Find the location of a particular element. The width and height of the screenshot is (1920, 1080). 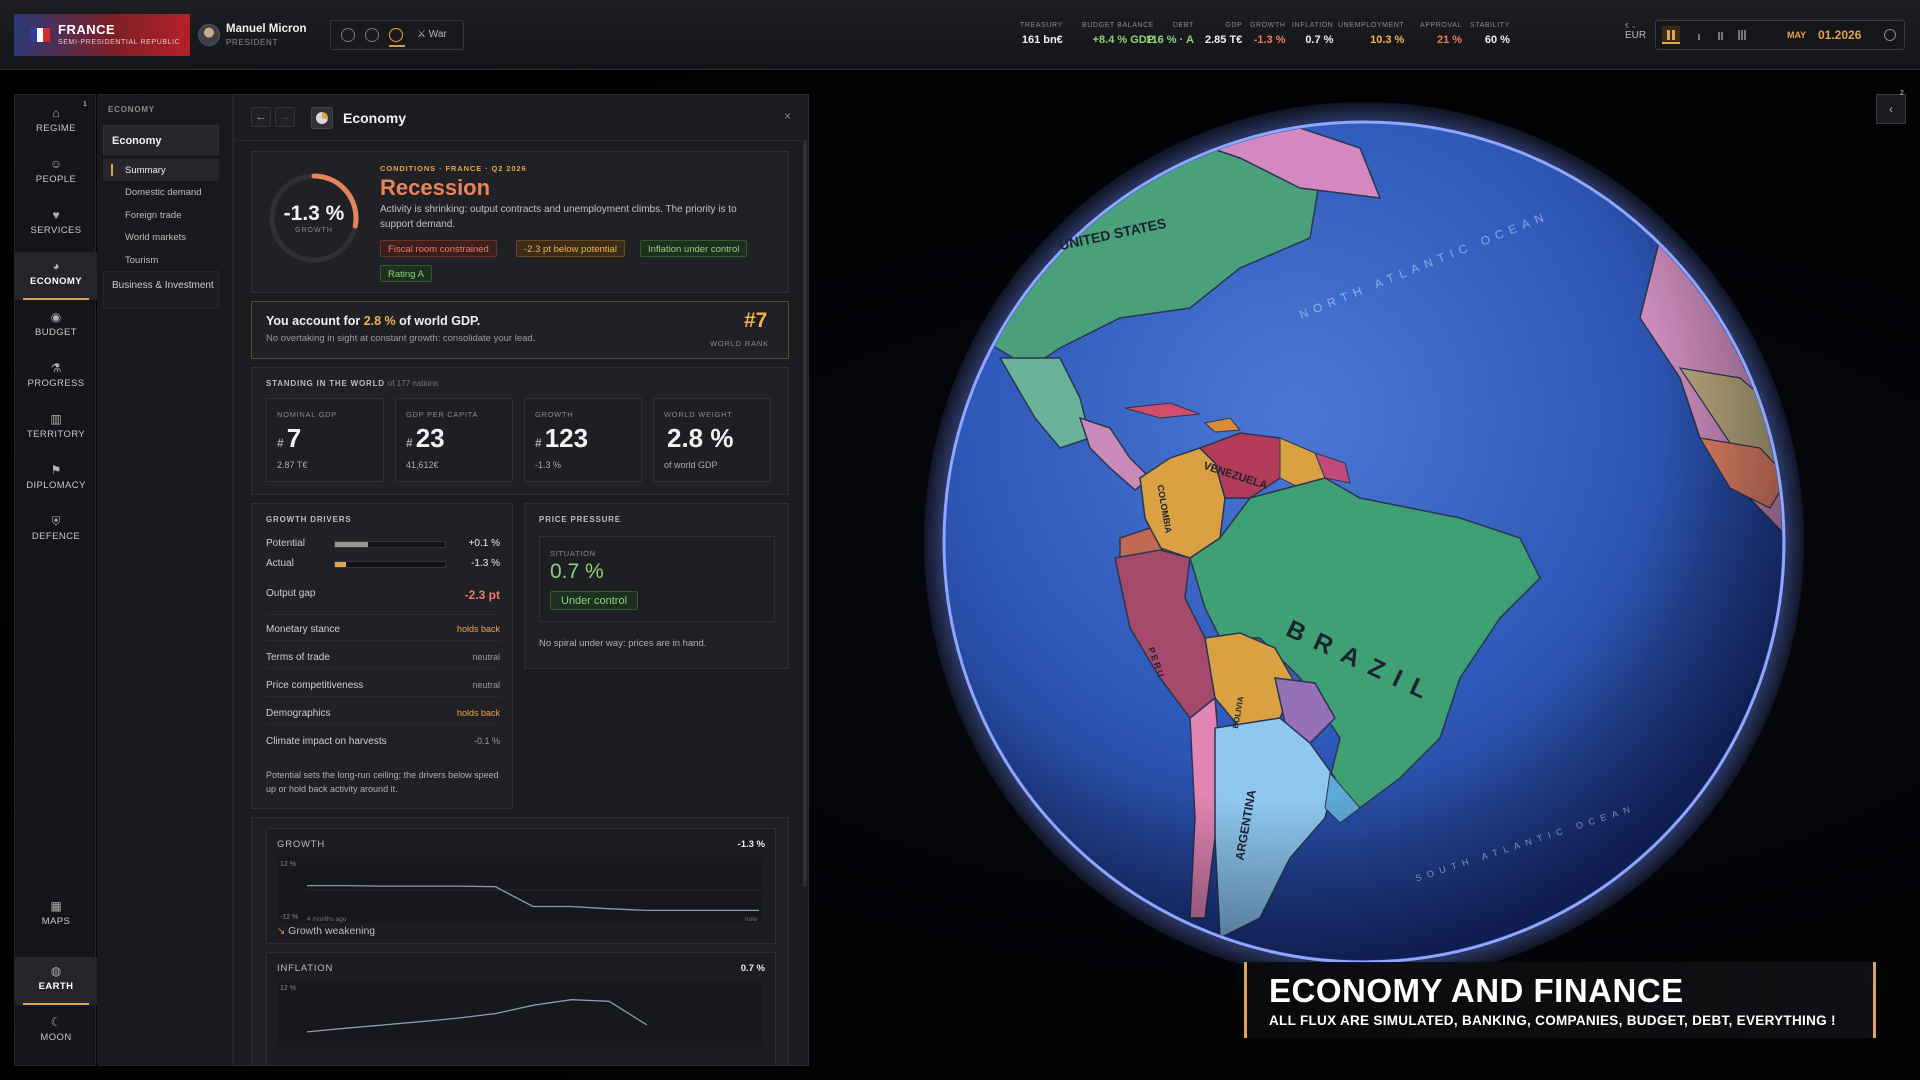

nav-label: EARTH is located at coordinates (56, 986).